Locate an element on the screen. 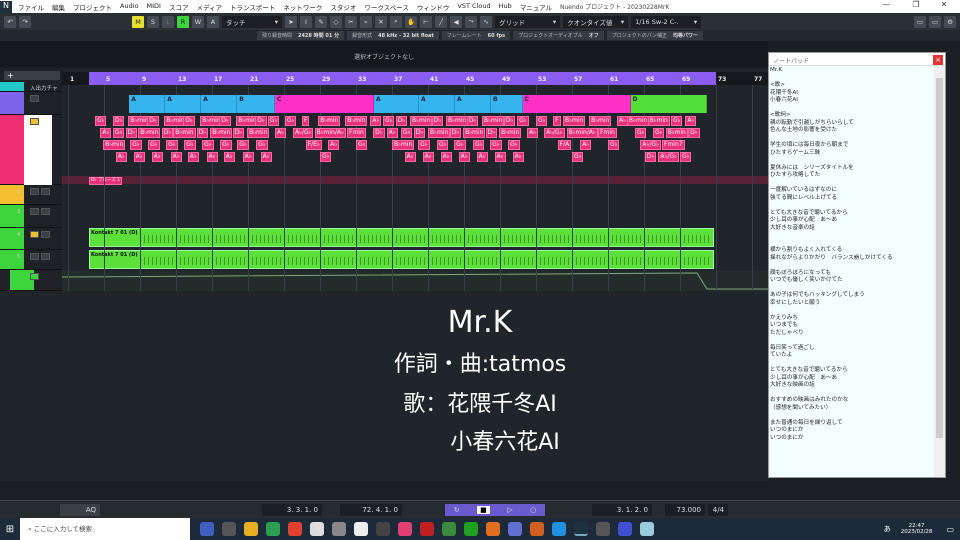  mute-button: M is located at coordinates (138, 21).